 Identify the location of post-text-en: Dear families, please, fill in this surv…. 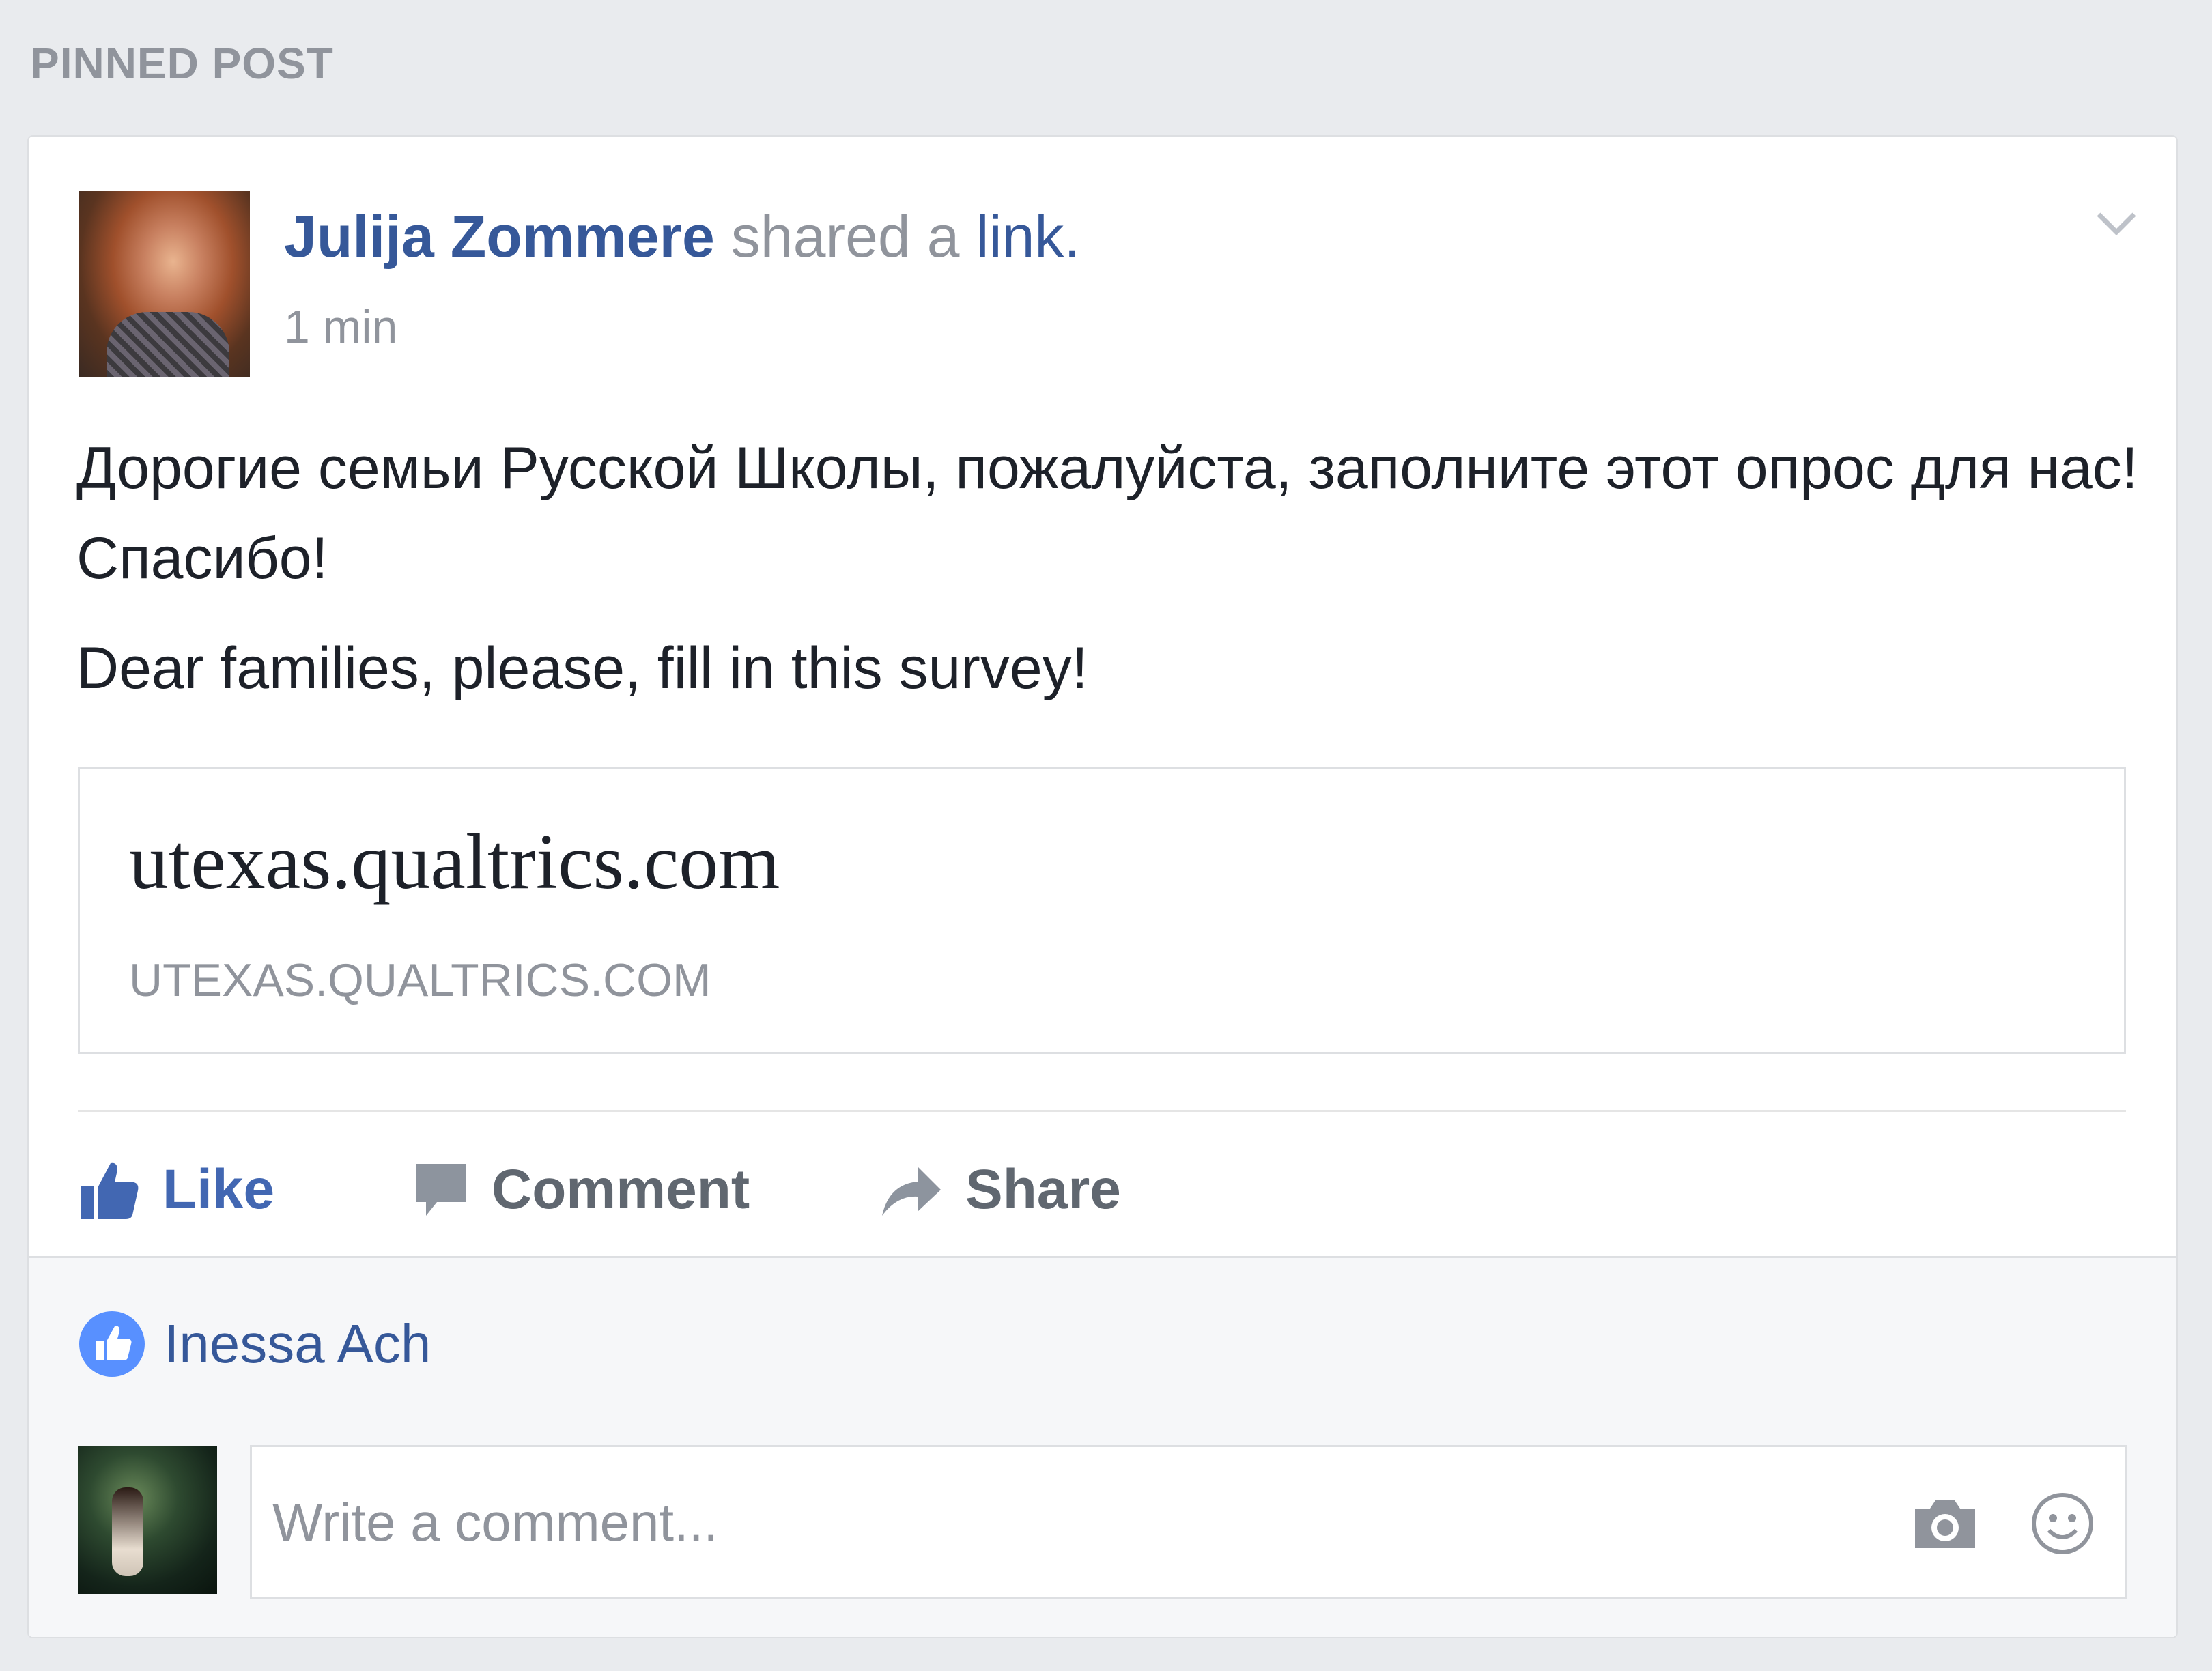
(582, 668).